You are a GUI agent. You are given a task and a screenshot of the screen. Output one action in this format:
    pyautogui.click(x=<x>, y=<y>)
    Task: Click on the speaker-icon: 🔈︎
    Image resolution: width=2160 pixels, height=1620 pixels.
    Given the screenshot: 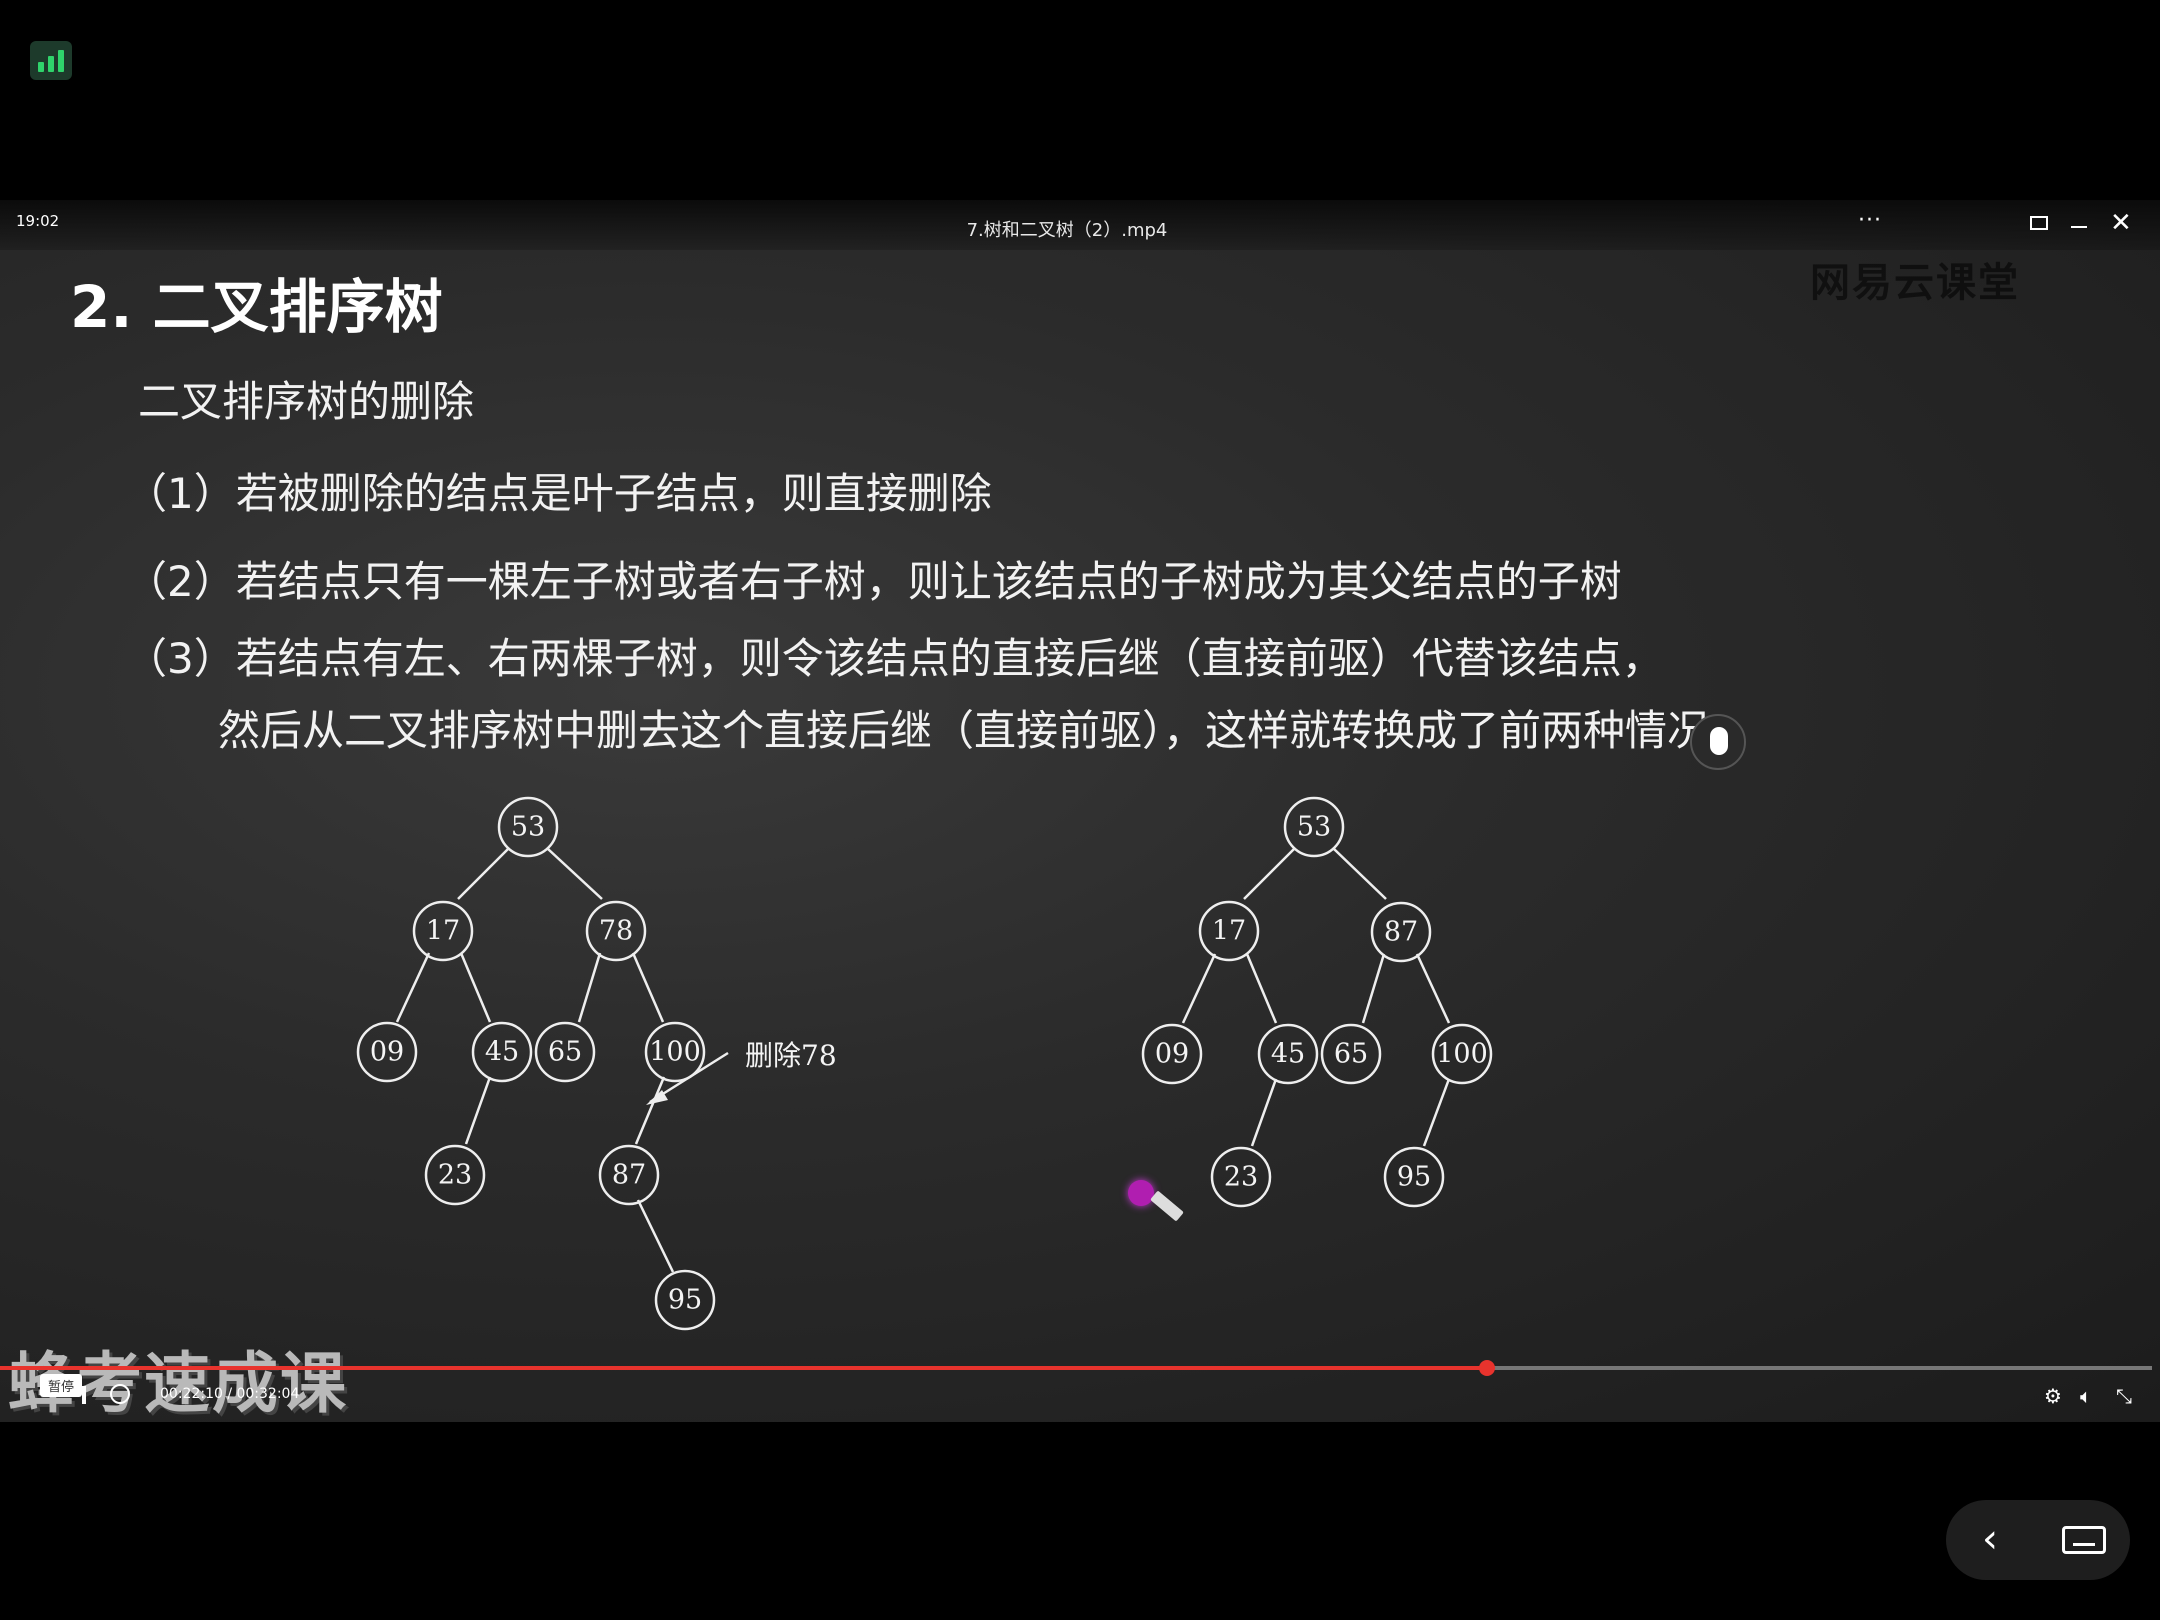 What is the action you would take?
    pyautogui.click(x=2086, y=1396)
    